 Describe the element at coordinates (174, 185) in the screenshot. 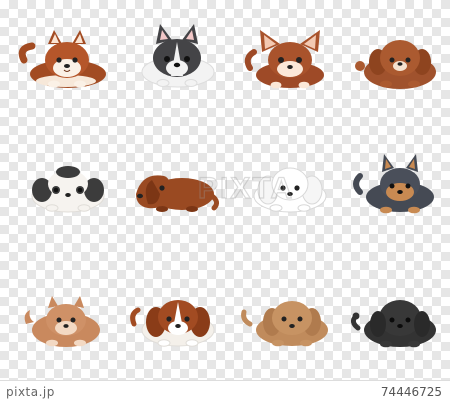

I see `dachshund-dog-icon` at that location.